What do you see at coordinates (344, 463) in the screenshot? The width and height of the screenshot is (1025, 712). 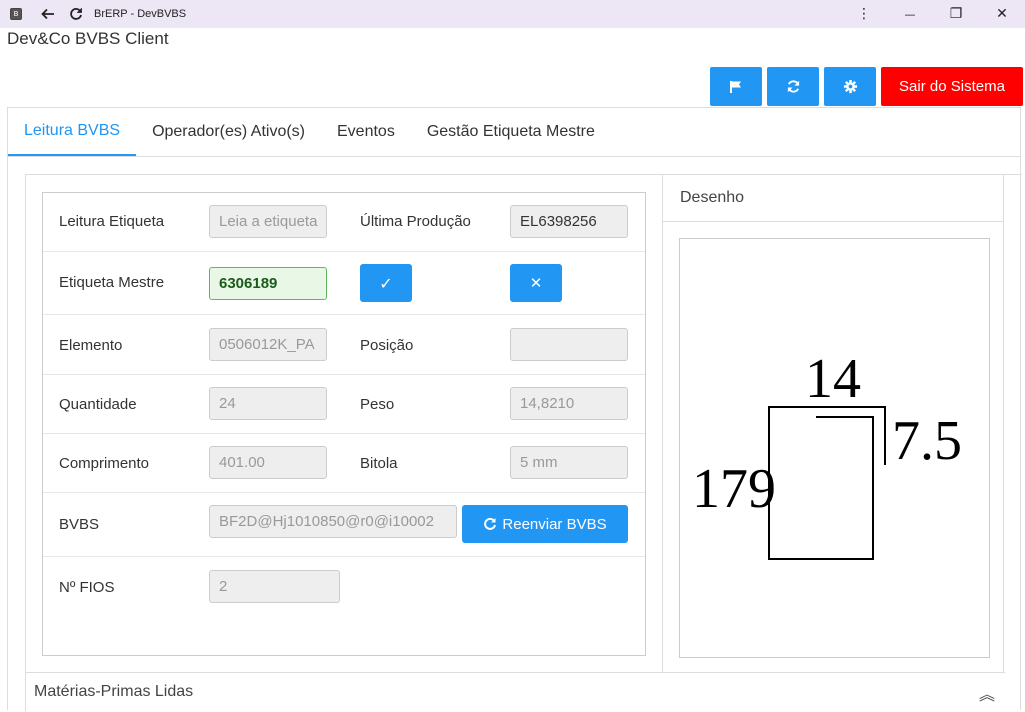 I see `form-row: Comprimento 401.00 Bitola 5 mm` at bounding box center [344, 463].